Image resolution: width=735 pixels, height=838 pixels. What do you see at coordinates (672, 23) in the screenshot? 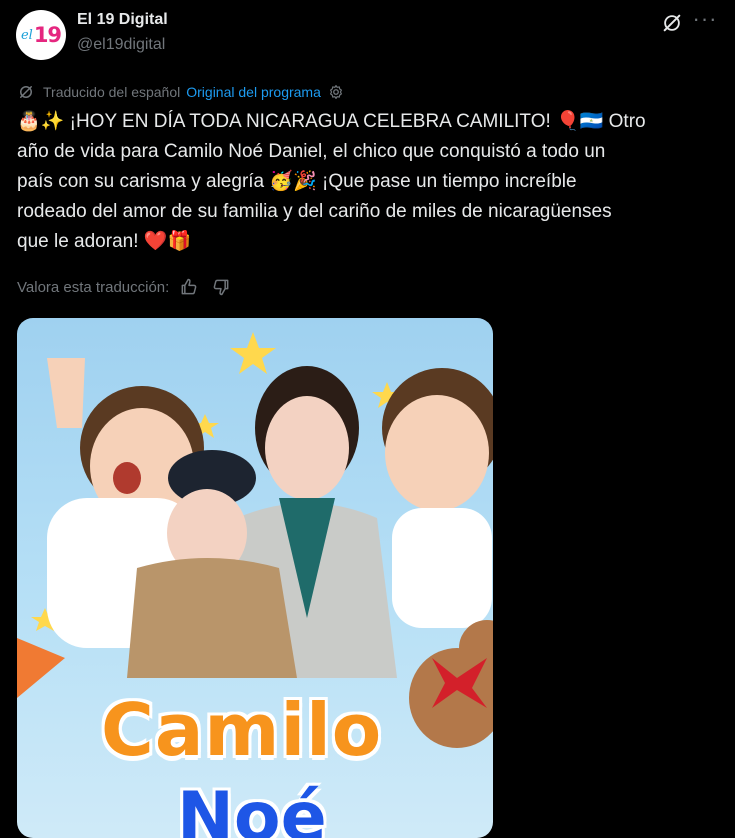
I see `grok-icon` at bounding box center [672, 23].